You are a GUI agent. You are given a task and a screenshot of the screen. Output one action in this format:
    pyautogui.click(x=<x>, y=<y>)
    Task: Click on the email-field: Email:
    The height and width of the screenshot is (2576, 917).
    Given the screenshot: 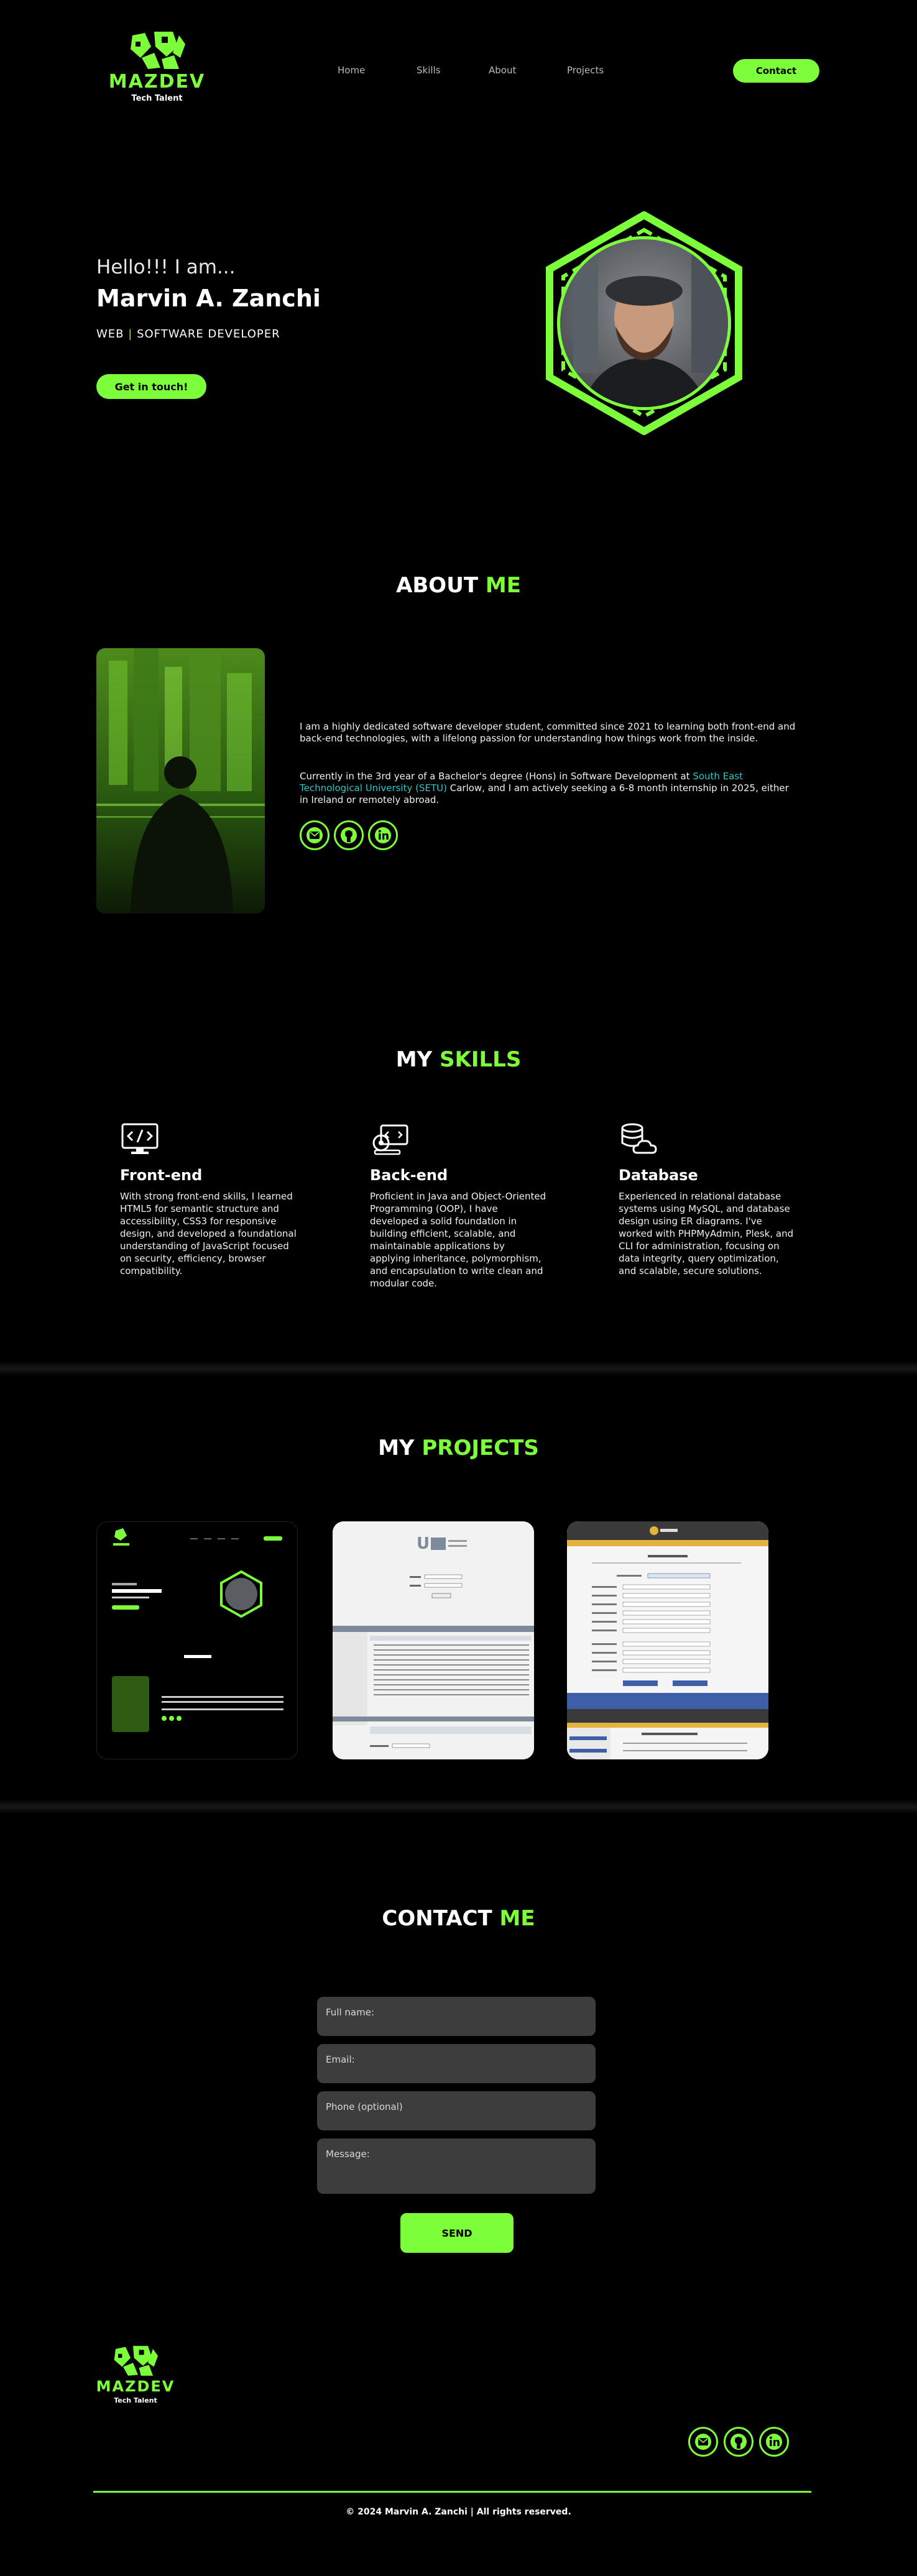 What is the action you would take?
    pyautogui.click(x=456, y=2063)
    